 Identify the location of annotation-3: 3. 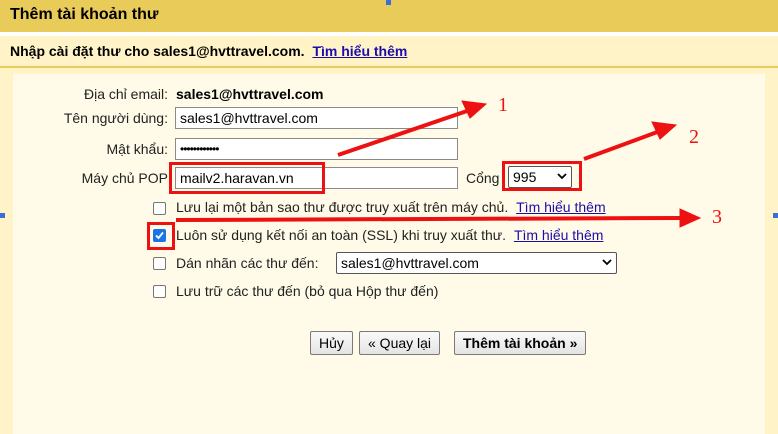
(717, 217).